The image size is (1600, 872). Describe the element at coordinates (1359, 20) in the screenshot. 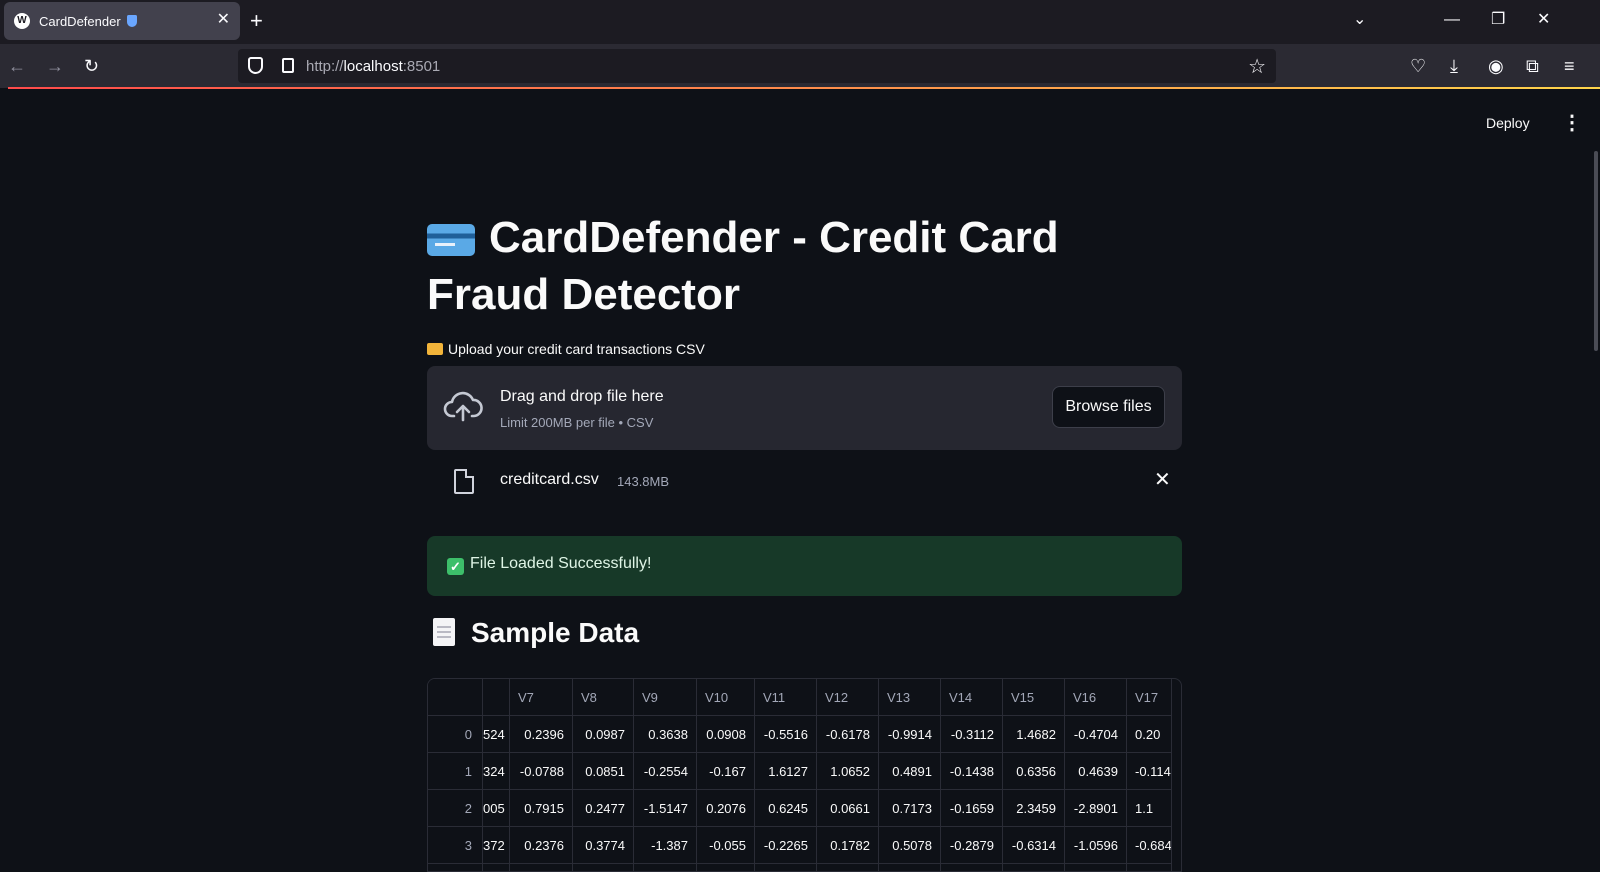

I see `tab-list-chevron-icon: ⌄` at that location.